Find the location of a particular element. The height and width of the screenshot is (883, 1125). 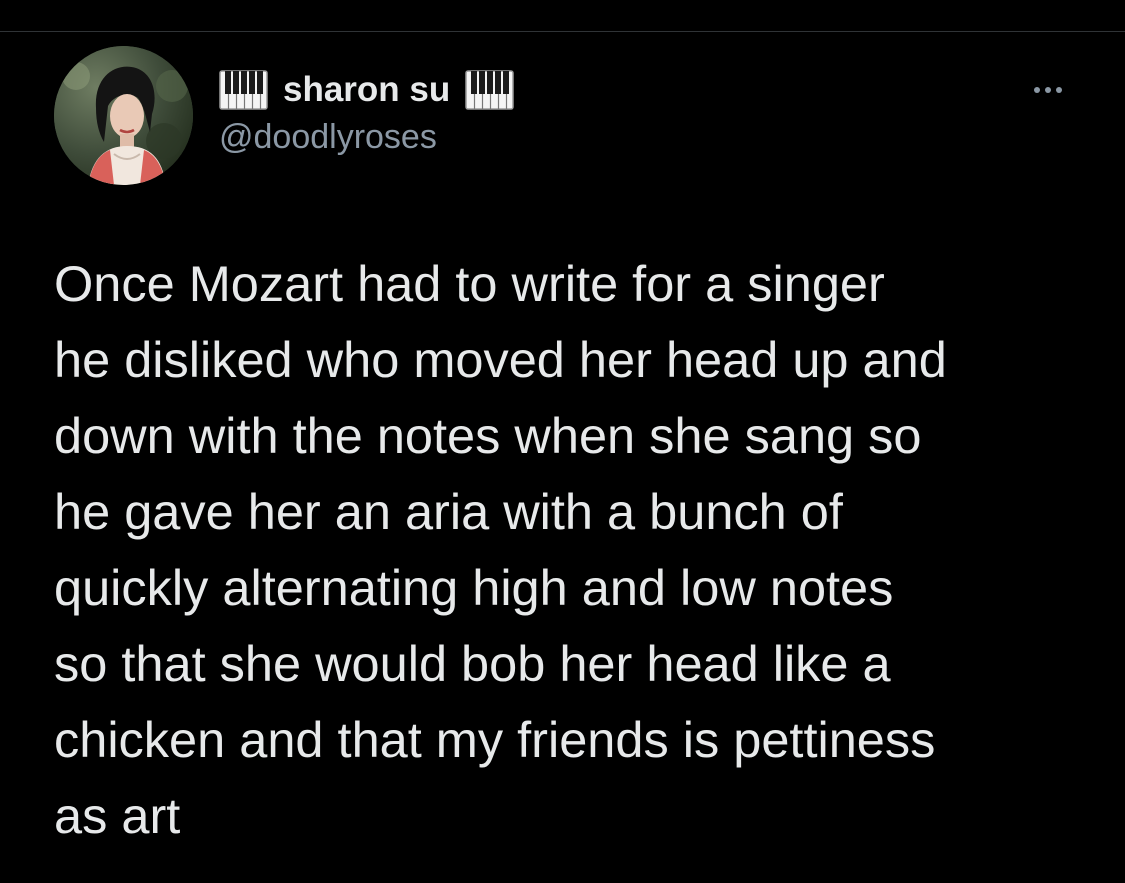

author-avatar is located at coordinates (123, 115).